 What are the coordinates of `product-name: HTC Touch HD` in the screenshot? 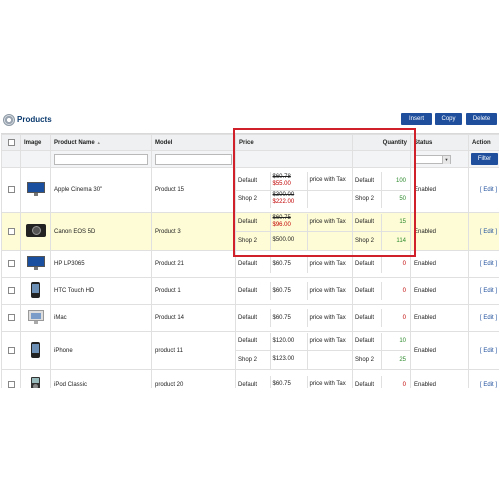 It's located at (101, 291).